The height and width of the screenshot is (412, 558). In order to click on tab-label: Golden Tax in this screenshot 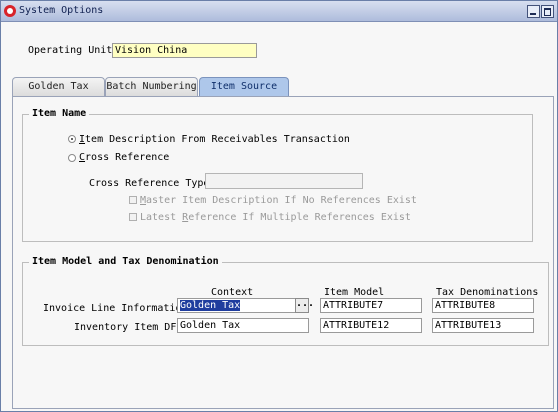, I will do `click(58, 86)`.